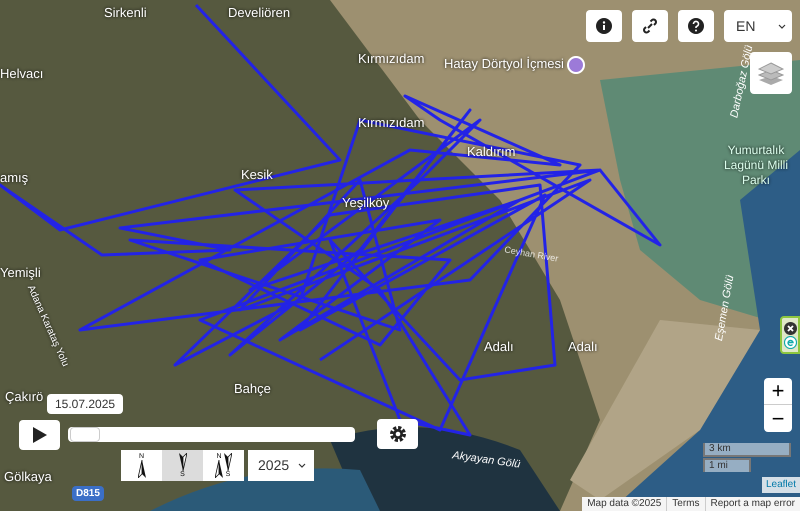 The image size is (800, 511). Describe the element at coordinates (259, 12) in the screenshot. I see `map-label: Develiören` at that location.